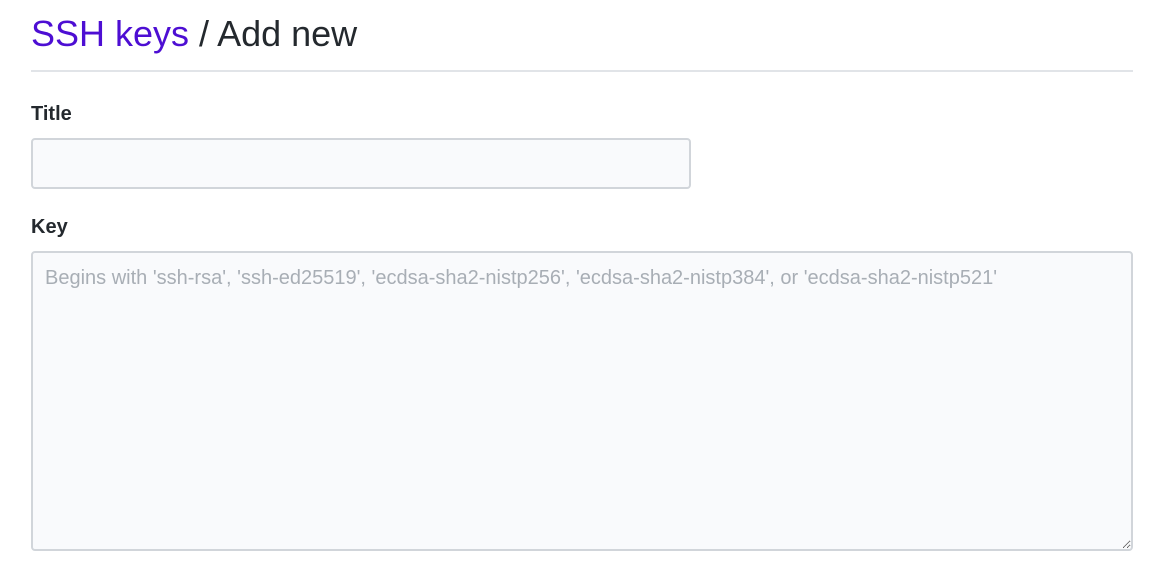 This screenshot has height=572, width=1159. I want to click on key-label: Key, so click(49, 227).